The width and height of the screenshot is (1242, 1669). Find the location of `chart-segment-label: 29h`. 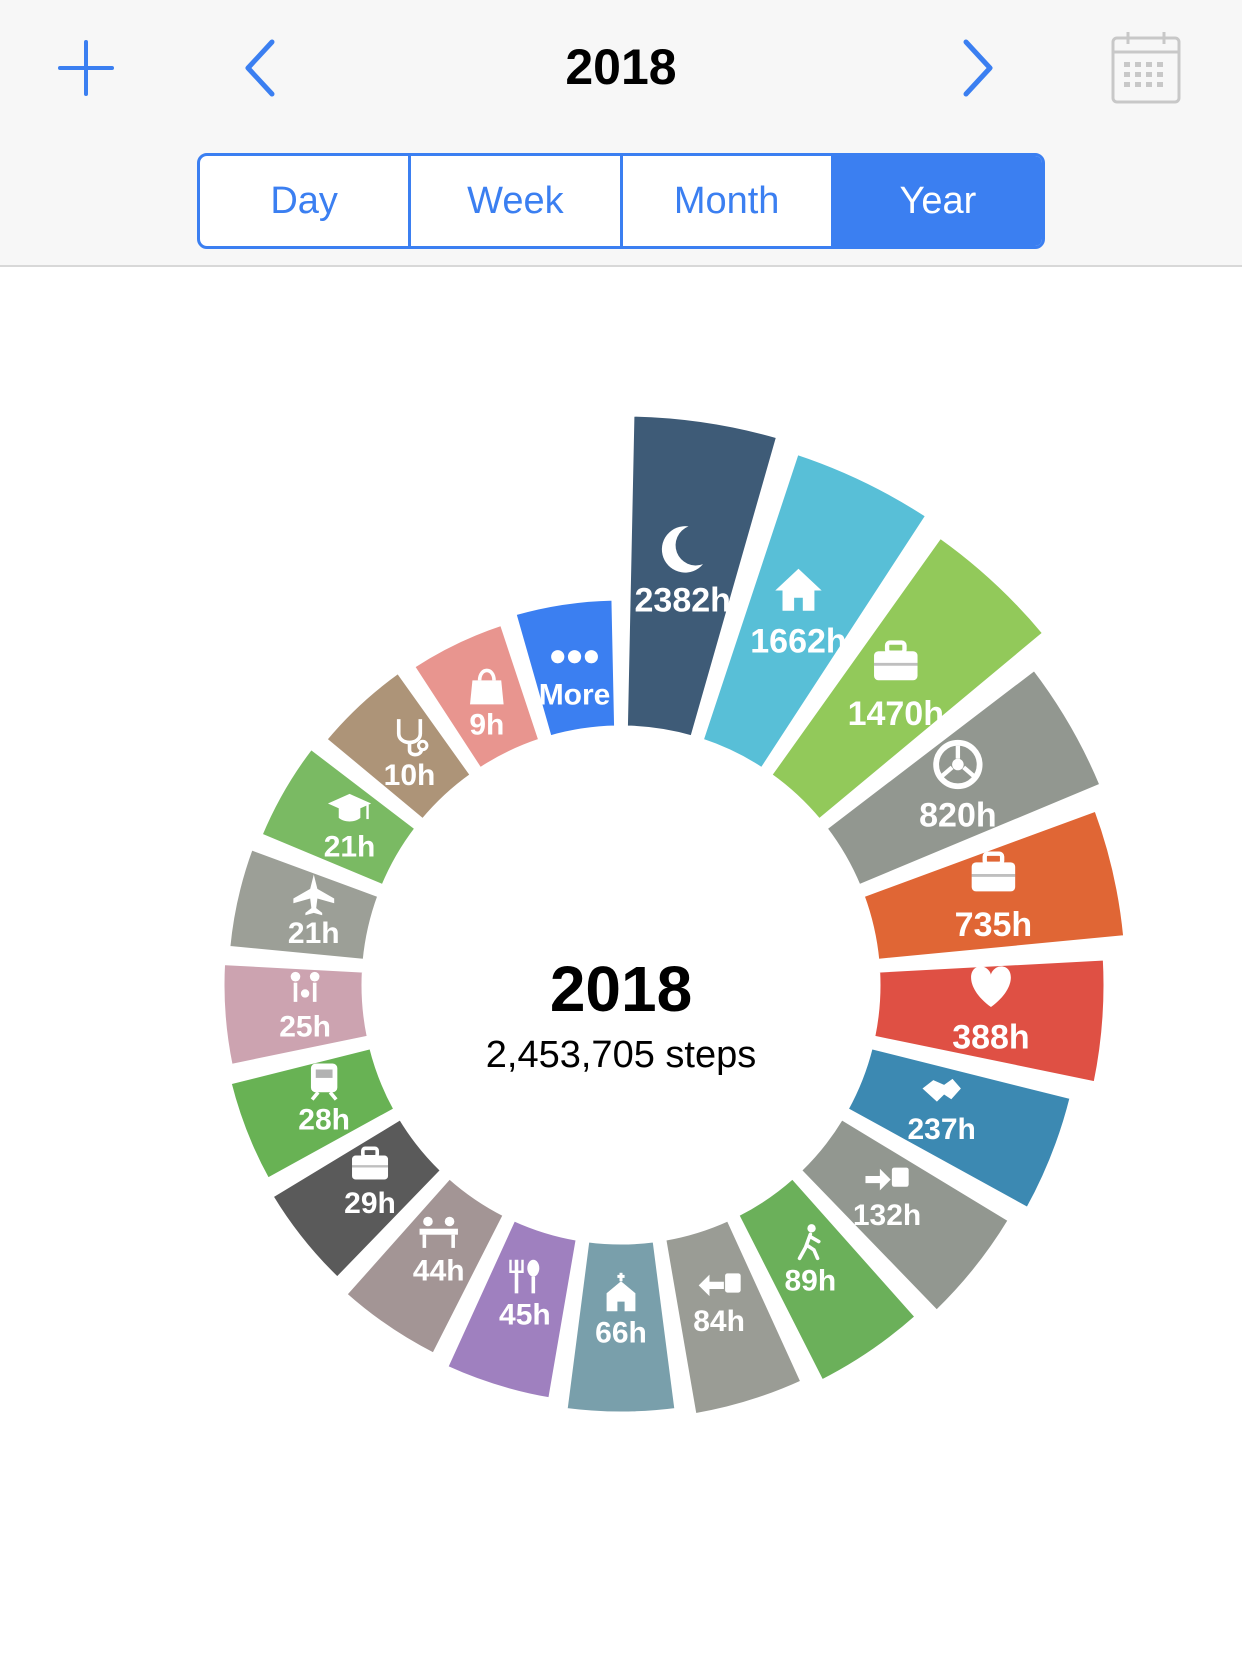

chart-segment-label: 29h is located at coordinates (370, 1203).